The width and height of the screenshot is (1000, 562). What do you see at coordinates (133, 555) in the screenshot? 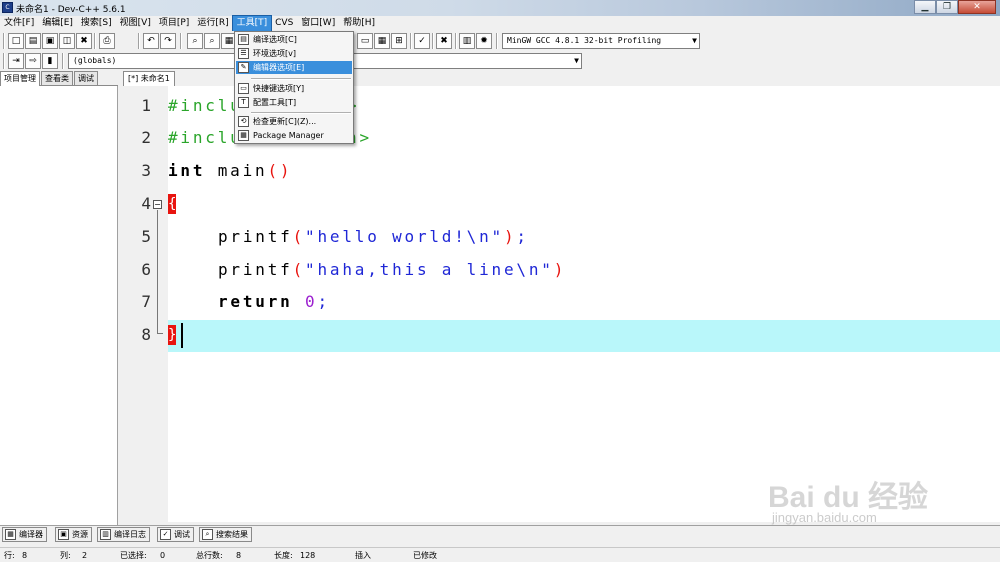
I see `status-selected-label: 已选择:` at bounding box center [133, 555].